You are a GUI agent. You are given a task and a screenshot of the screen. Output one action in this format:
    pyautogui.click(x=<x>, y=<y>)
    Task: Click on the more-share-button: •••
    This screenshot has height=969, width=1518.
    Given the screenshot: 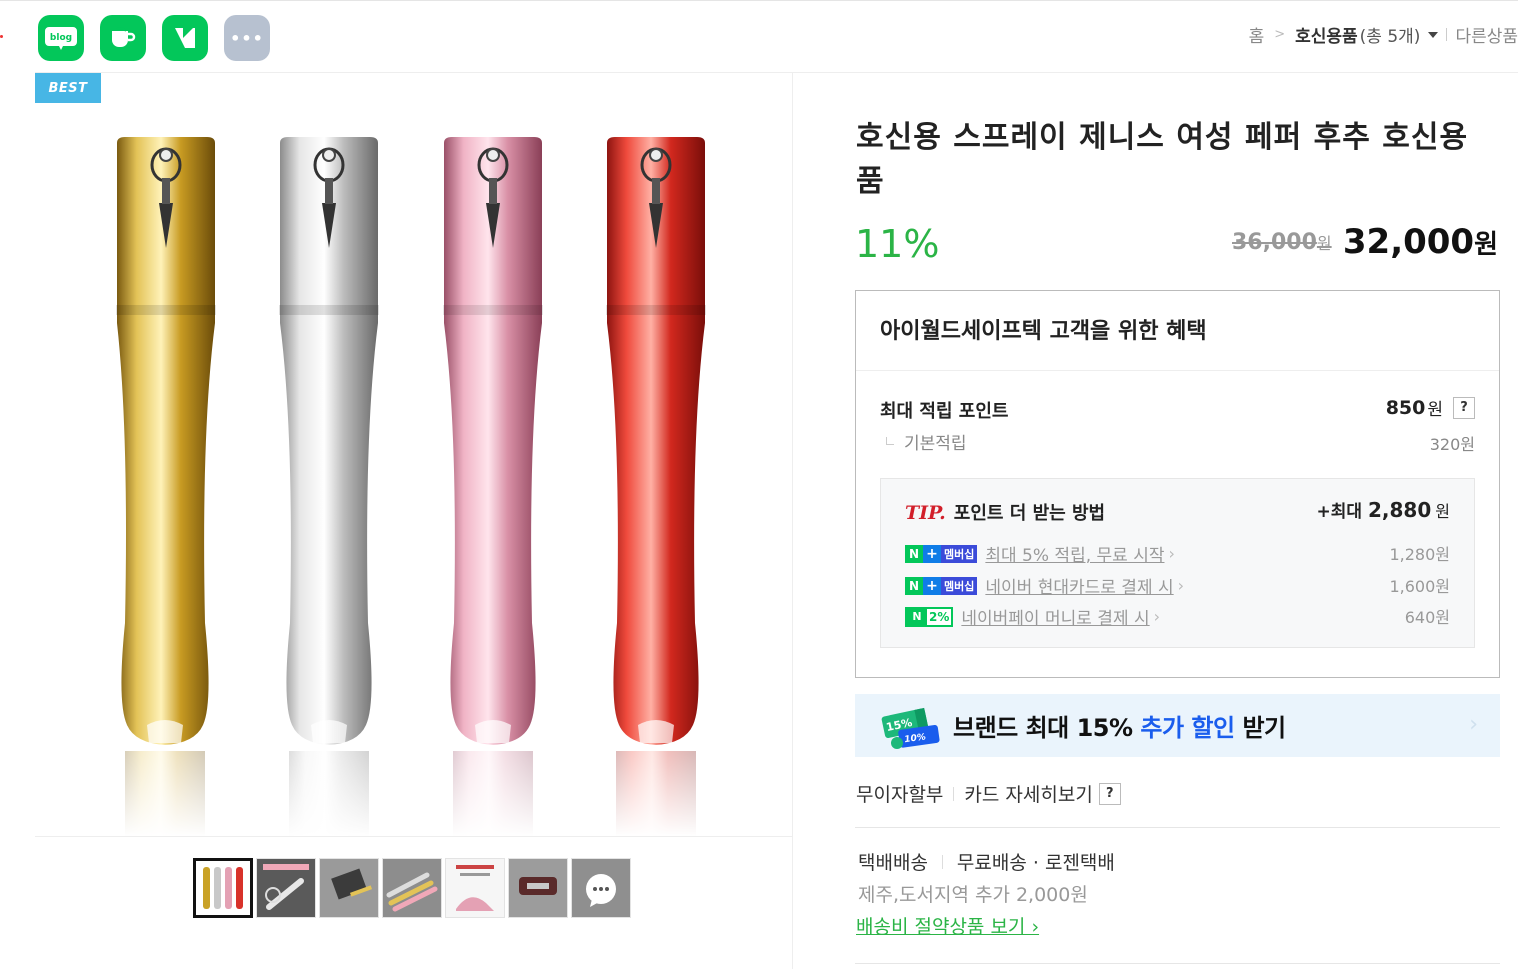 What is the action you would take?
    pyautogui.click(x=247, y=38)
    